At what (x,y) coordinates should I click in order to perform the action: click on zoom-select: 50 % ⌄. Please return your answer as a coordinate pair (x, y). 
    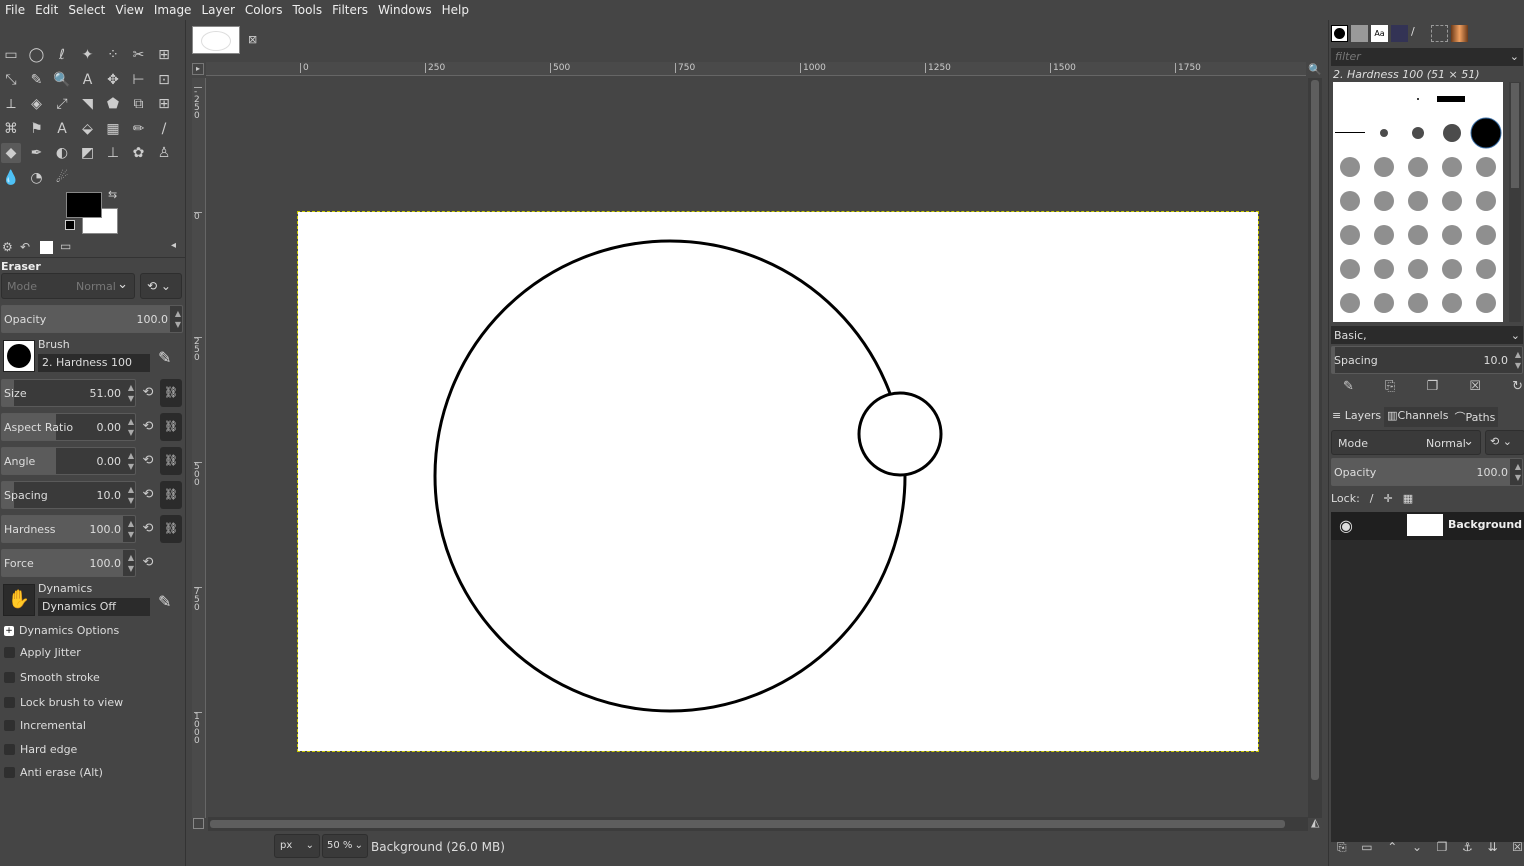
    Looking at the image, I should click on (345, 846).